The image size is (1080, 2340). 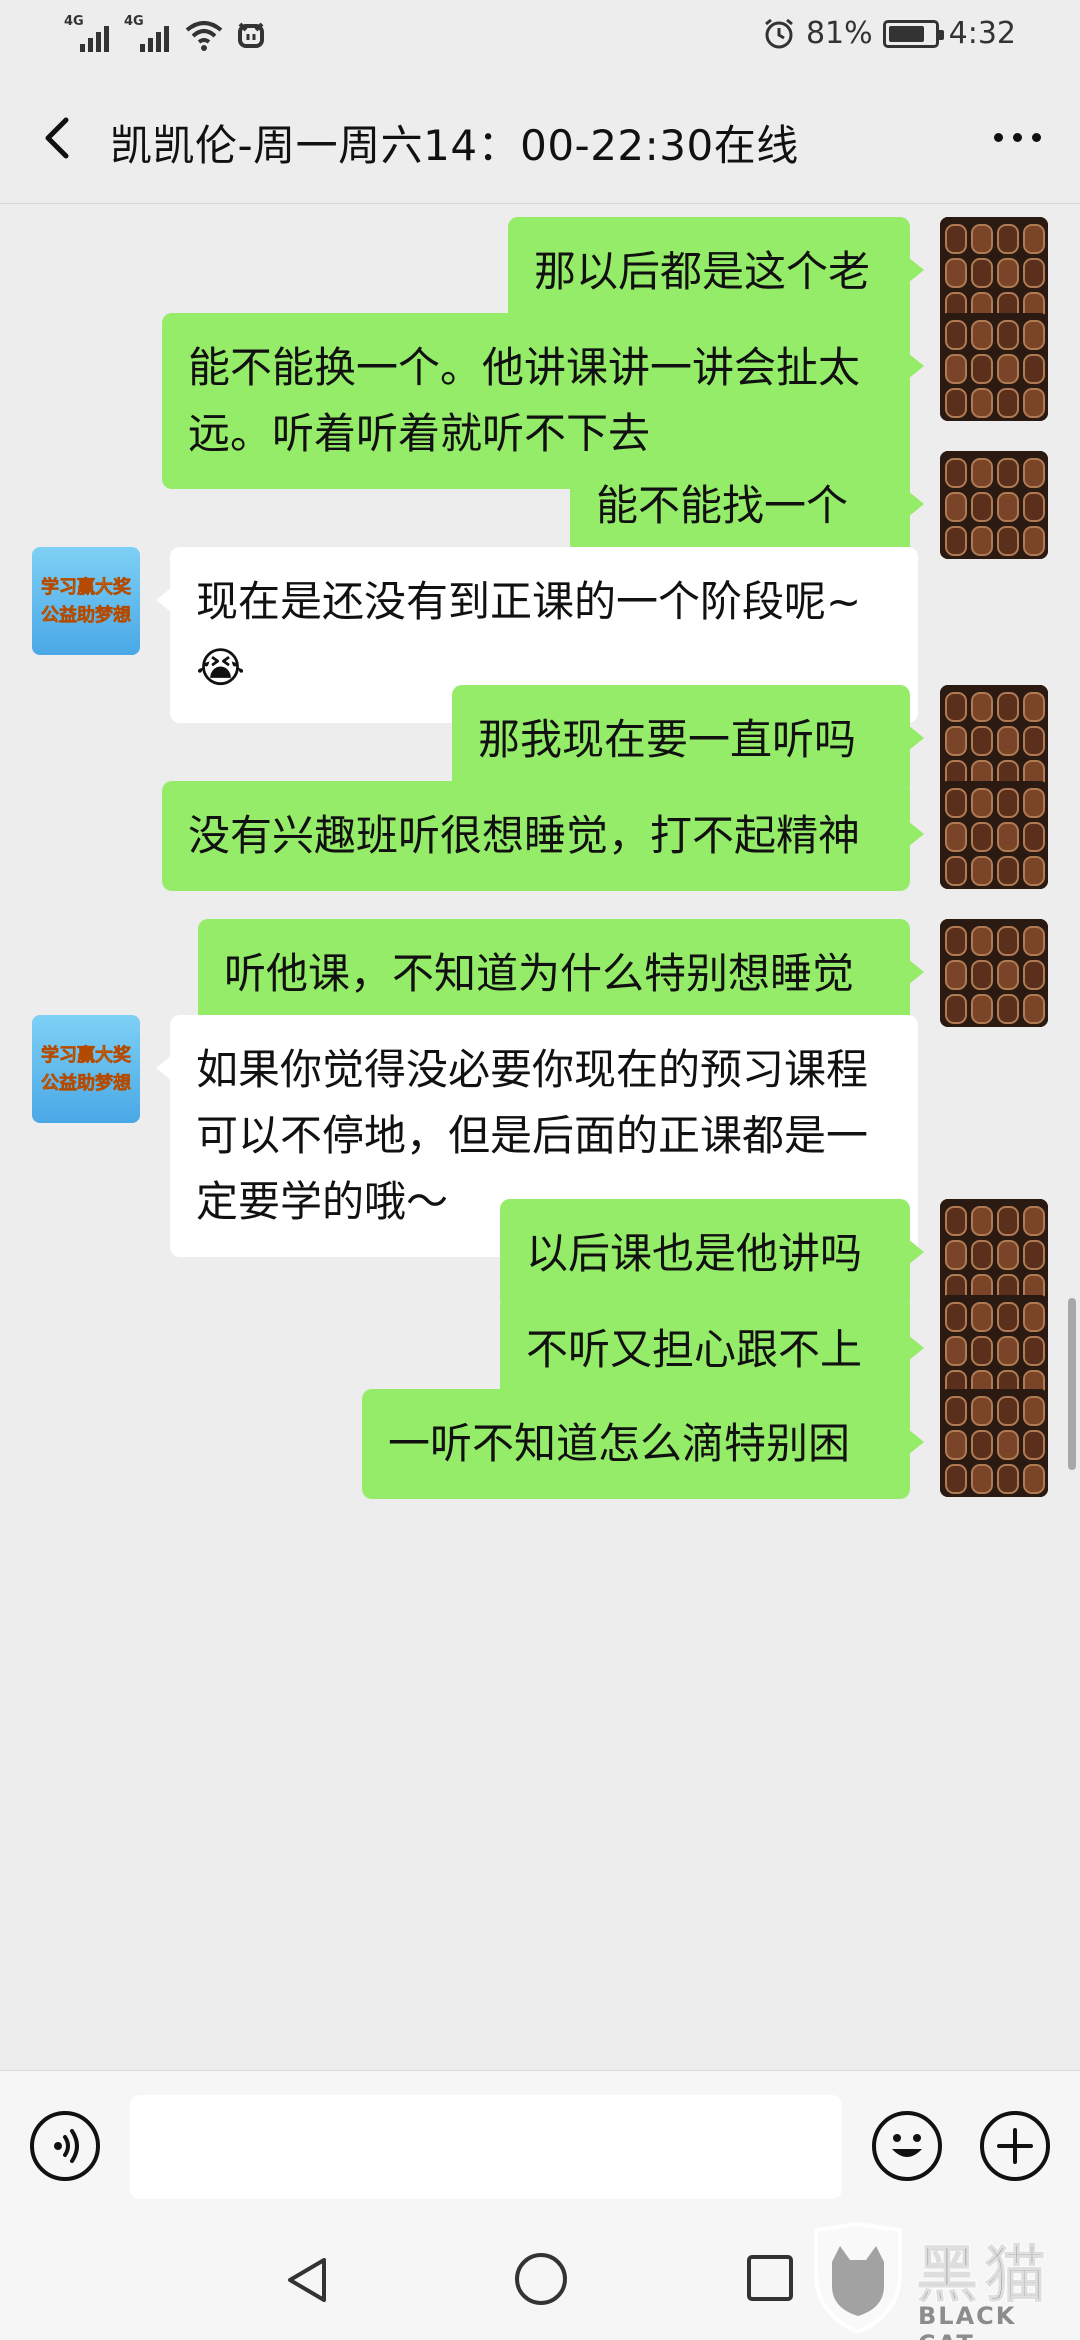 I want to click on chat-header: 凯凯伦-周一周六14：00-22:30在线, so click(x=540, y=138).